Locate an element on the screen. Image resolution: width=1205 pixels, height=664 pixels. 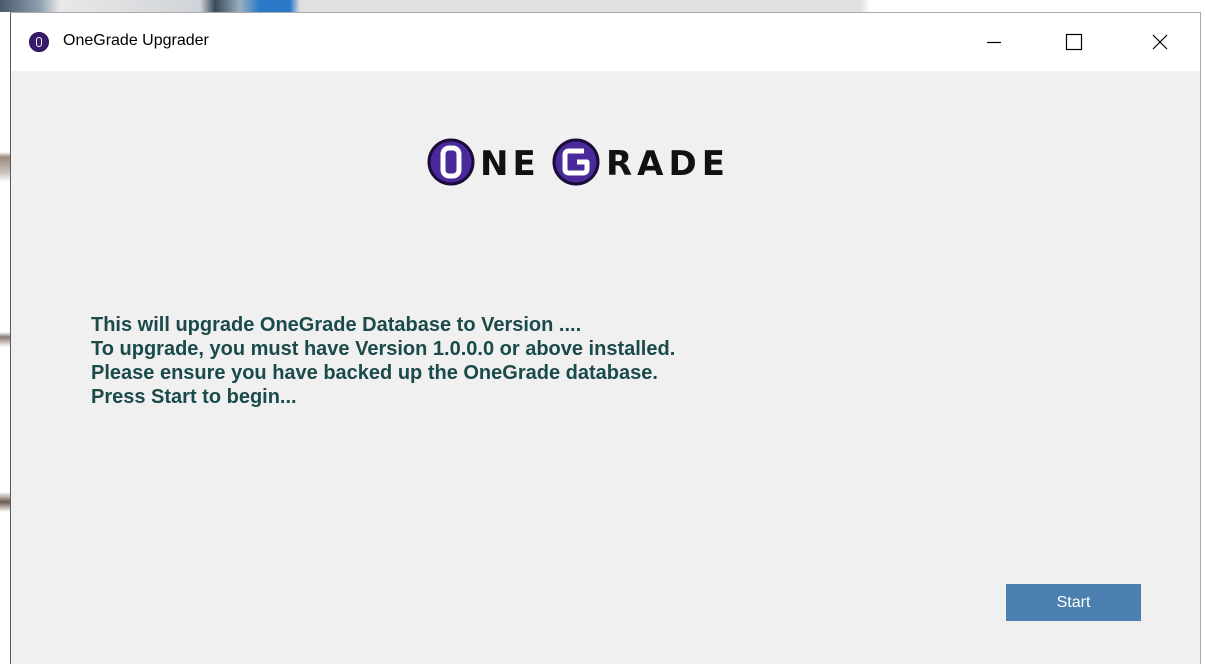
maximize-icon is located at coordinates (1074, 42).